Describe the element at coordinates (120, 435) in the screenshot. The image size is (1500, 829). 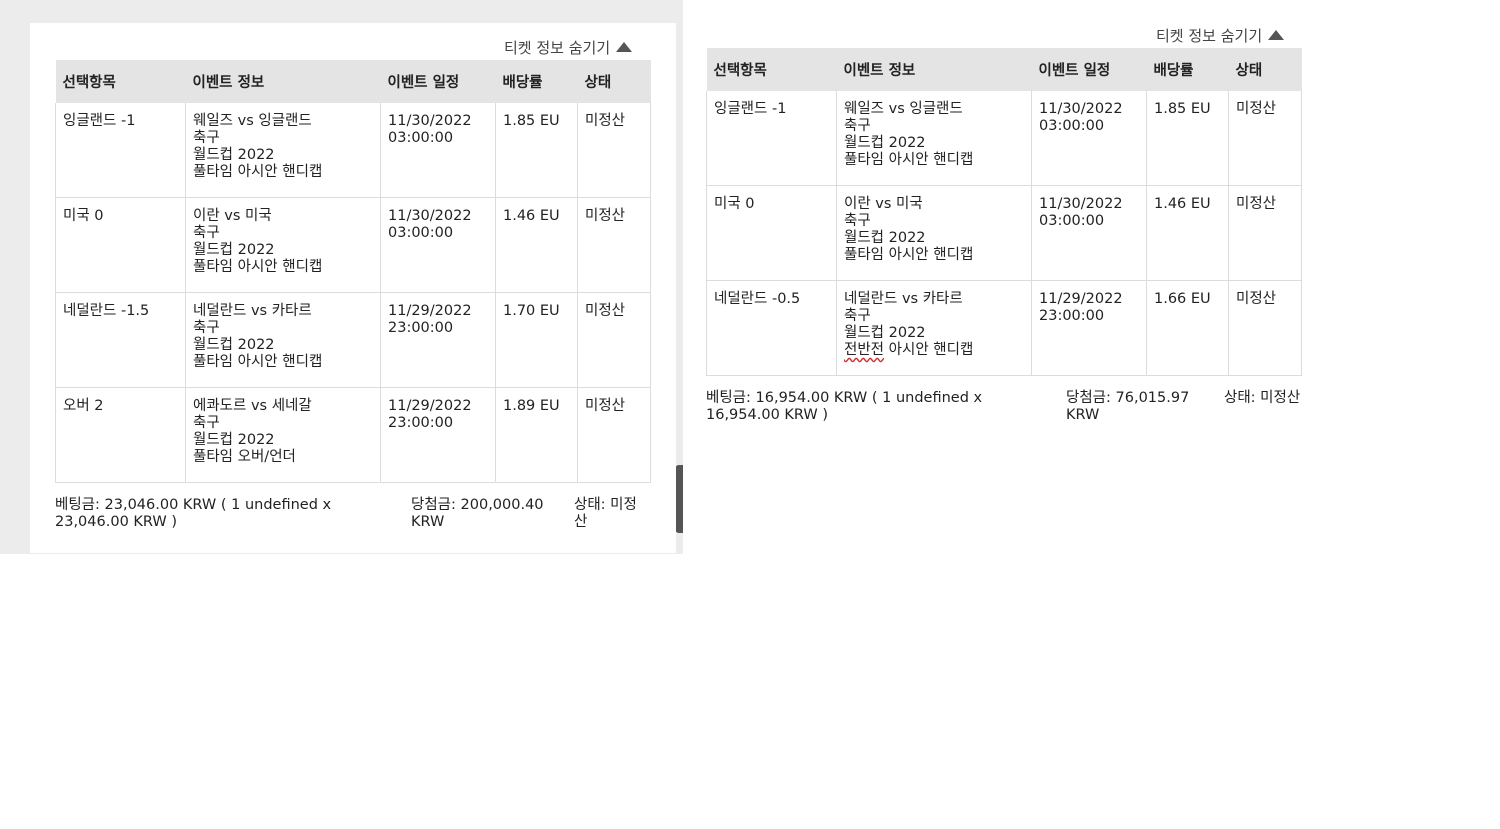
I see `selection-cell: 오버 2` at that location.